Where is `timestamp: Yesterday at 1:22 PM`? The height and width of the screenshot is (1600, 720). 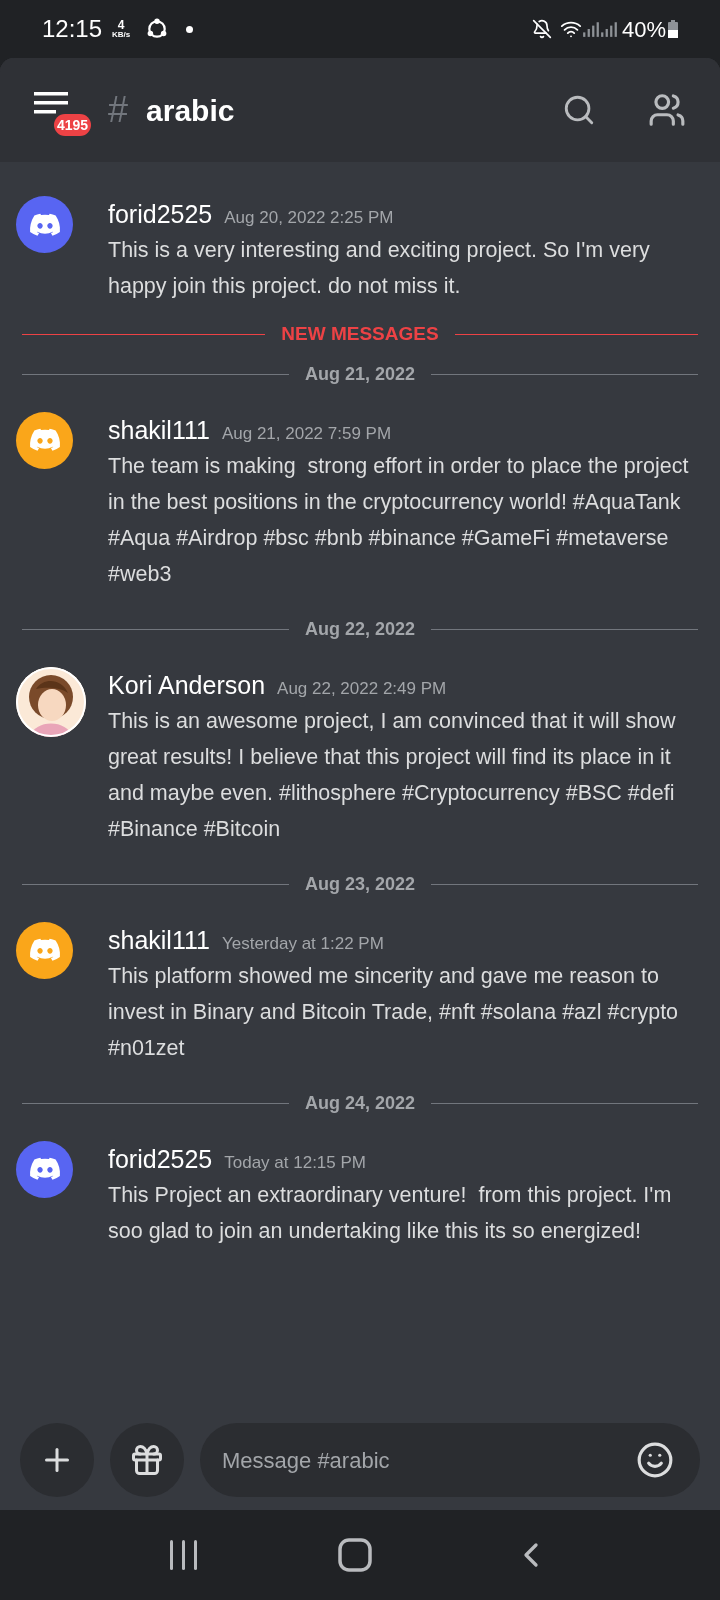 timestamp: Yesterday at 1:22 PM is located at coordinates (302, 943).